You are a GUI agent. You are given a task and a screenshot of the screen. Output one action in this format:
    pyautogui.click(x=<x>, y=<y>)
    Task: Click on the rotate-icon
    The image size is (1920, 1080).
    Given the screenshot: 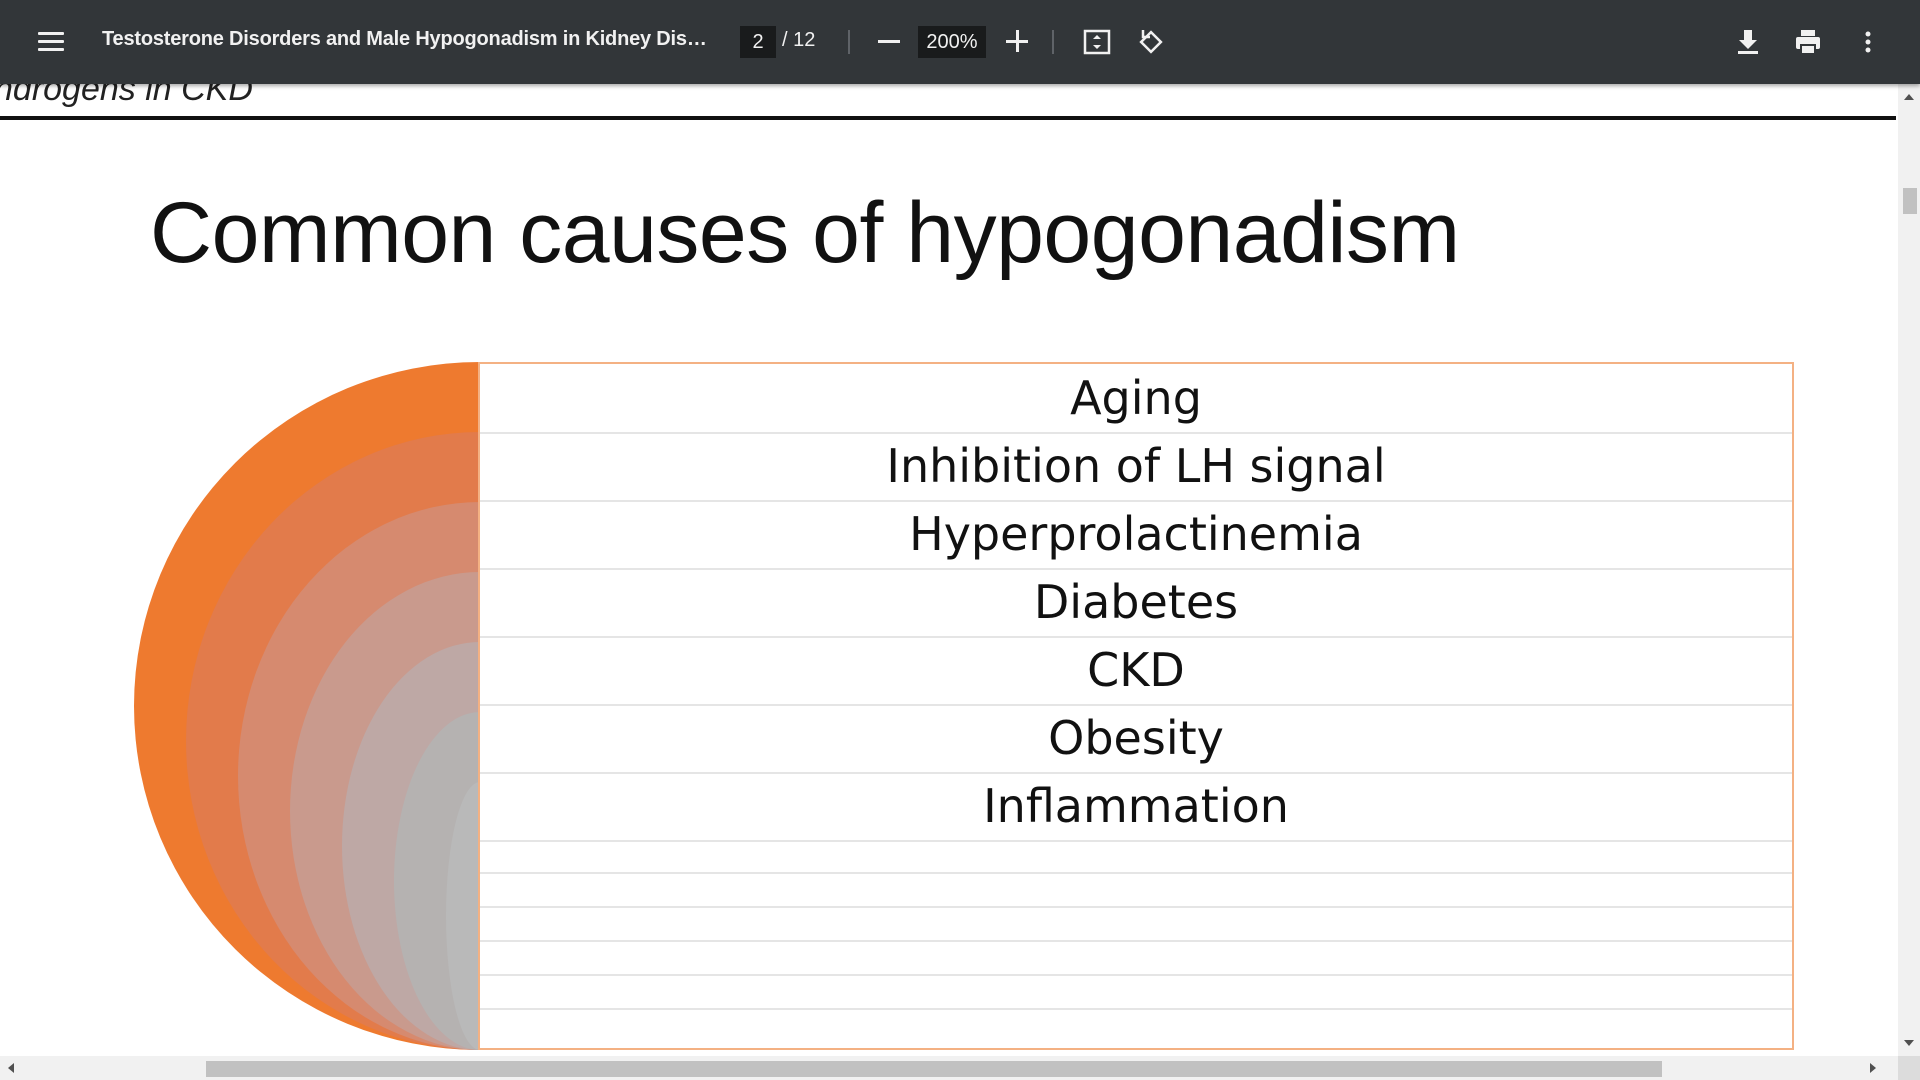 What is the action you would take?
    pyautogui.click(x=1151, y=42)
    